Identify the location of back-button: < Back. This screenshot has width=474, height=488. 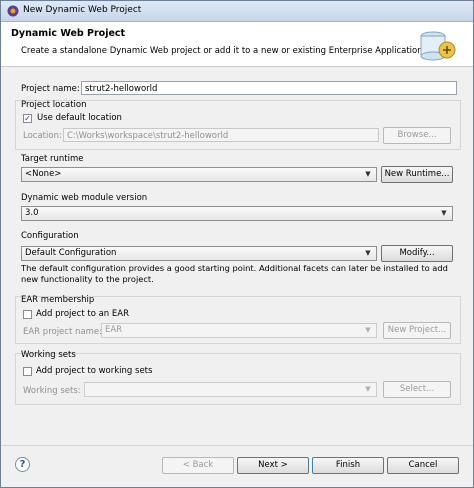
(198, 465).